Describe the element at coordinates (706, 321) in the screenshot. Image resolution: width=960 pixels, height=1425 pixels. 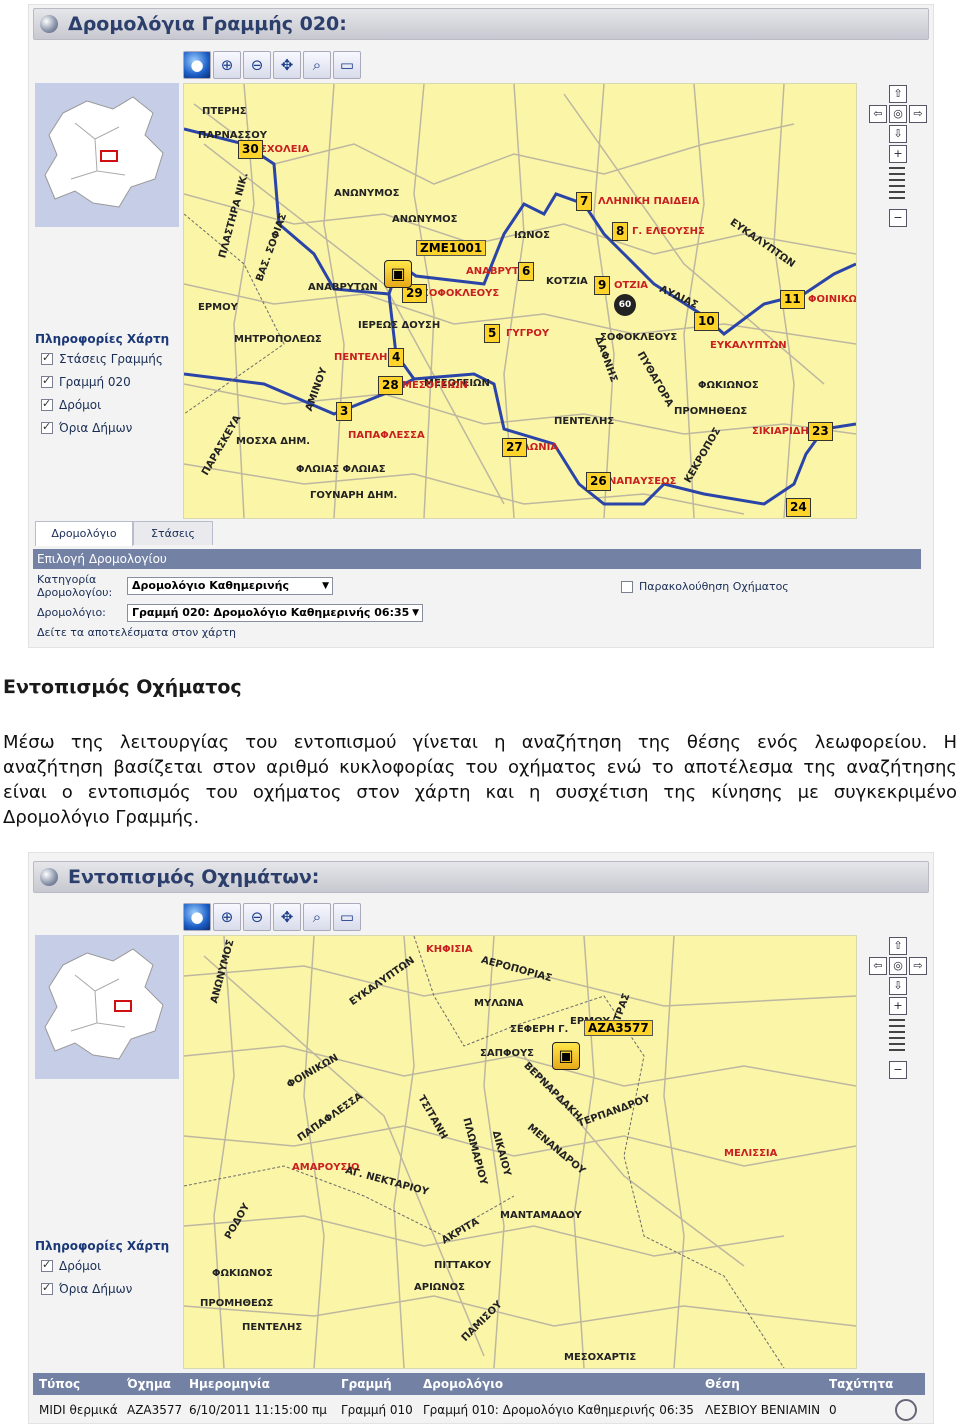
I see `stop-marker: 10` at that location.